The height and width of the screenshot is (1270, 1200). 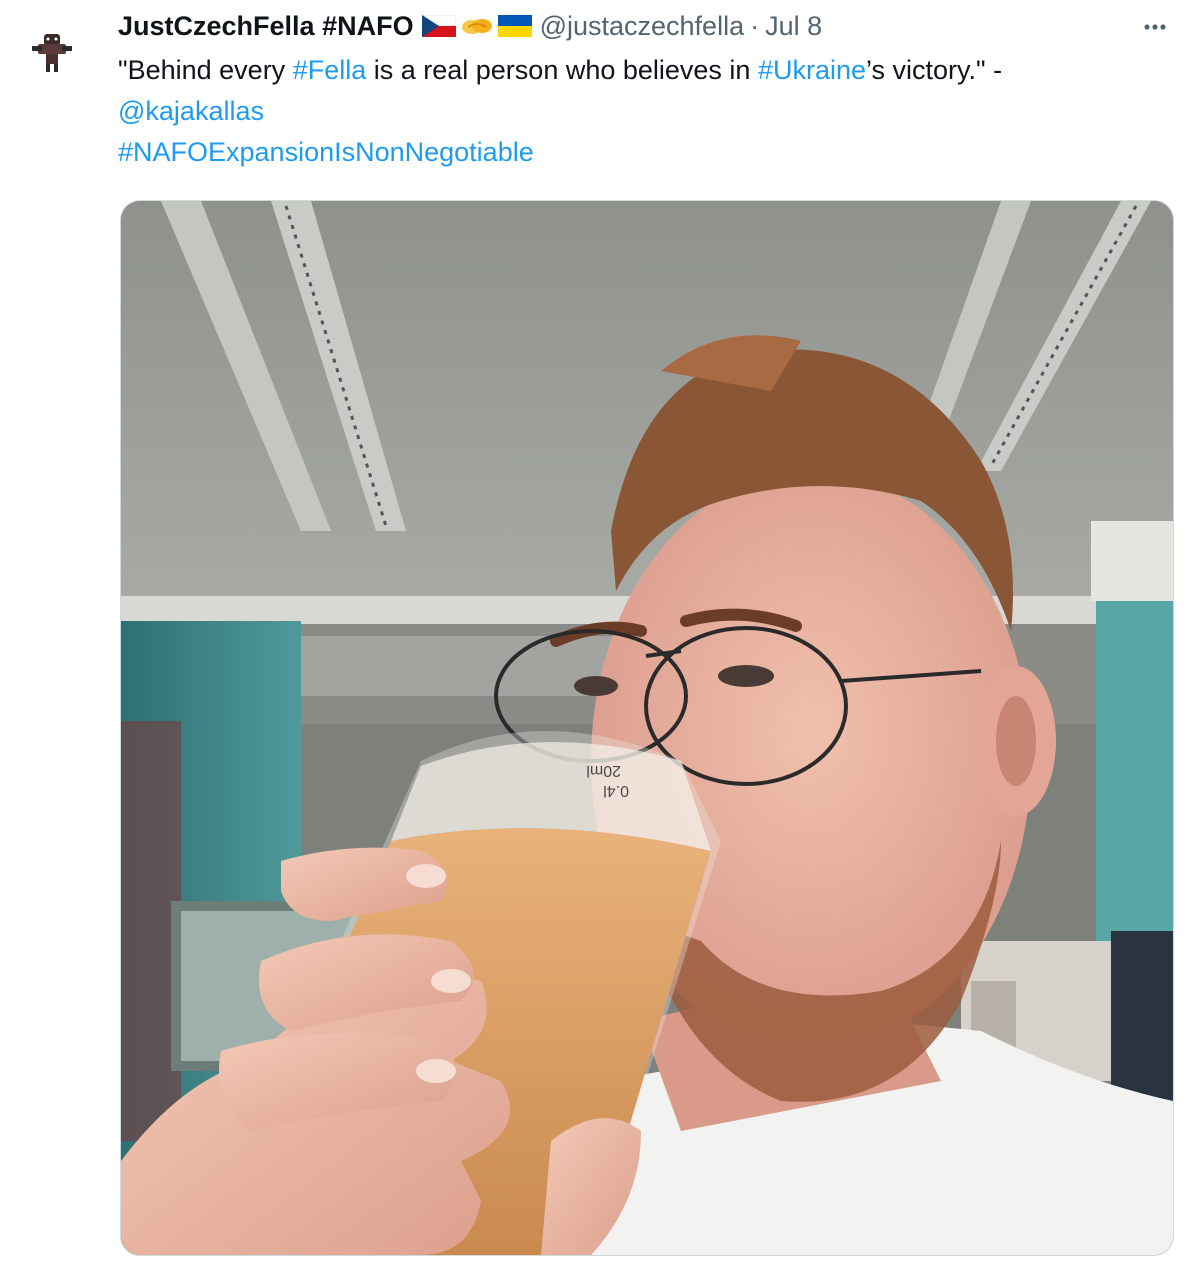 What do you see at coordinates (326, 152) in the screenshot?
I see `hashtag-nafo-expansion: #NAFOExpansionIsNonNegotiable` at bounding box center [326, 152].